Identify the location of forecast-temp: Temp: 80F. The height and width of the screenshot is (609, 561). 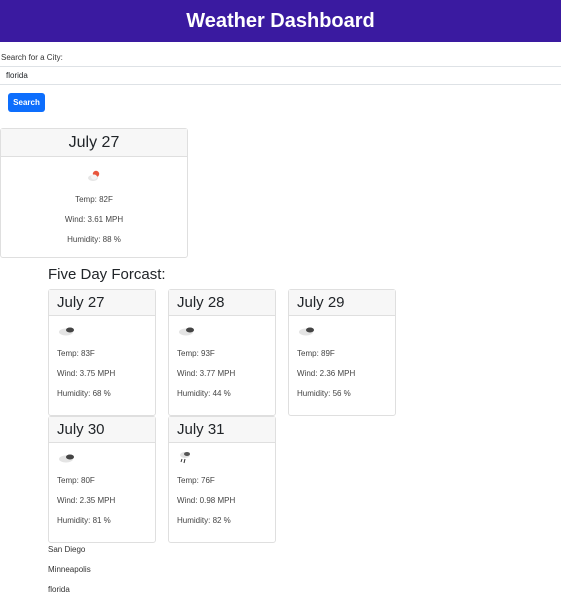
(76, 480).